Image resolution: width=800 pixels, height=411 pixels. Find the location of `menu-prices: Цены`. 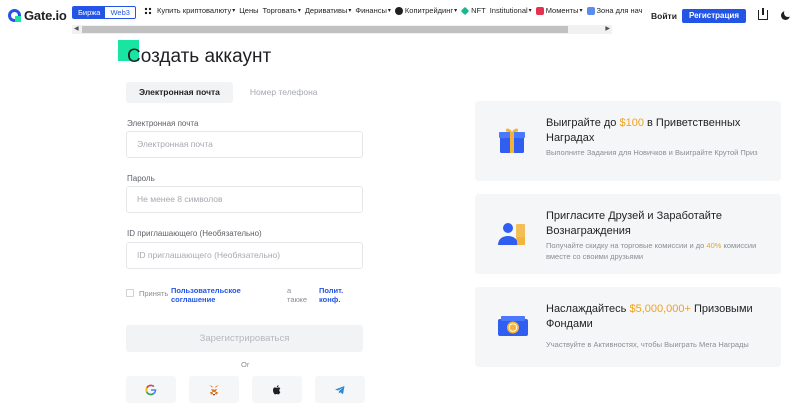

menu-prices: Цены is located at coordinates (248, 10).